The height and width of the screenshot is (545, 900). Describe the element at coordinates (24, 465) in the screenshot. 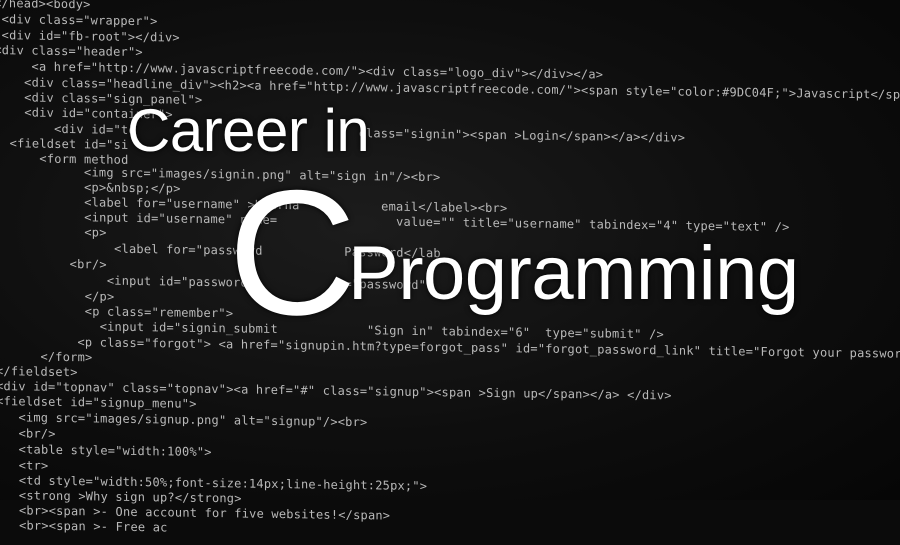

I see `code-line: <tr>` at that location.